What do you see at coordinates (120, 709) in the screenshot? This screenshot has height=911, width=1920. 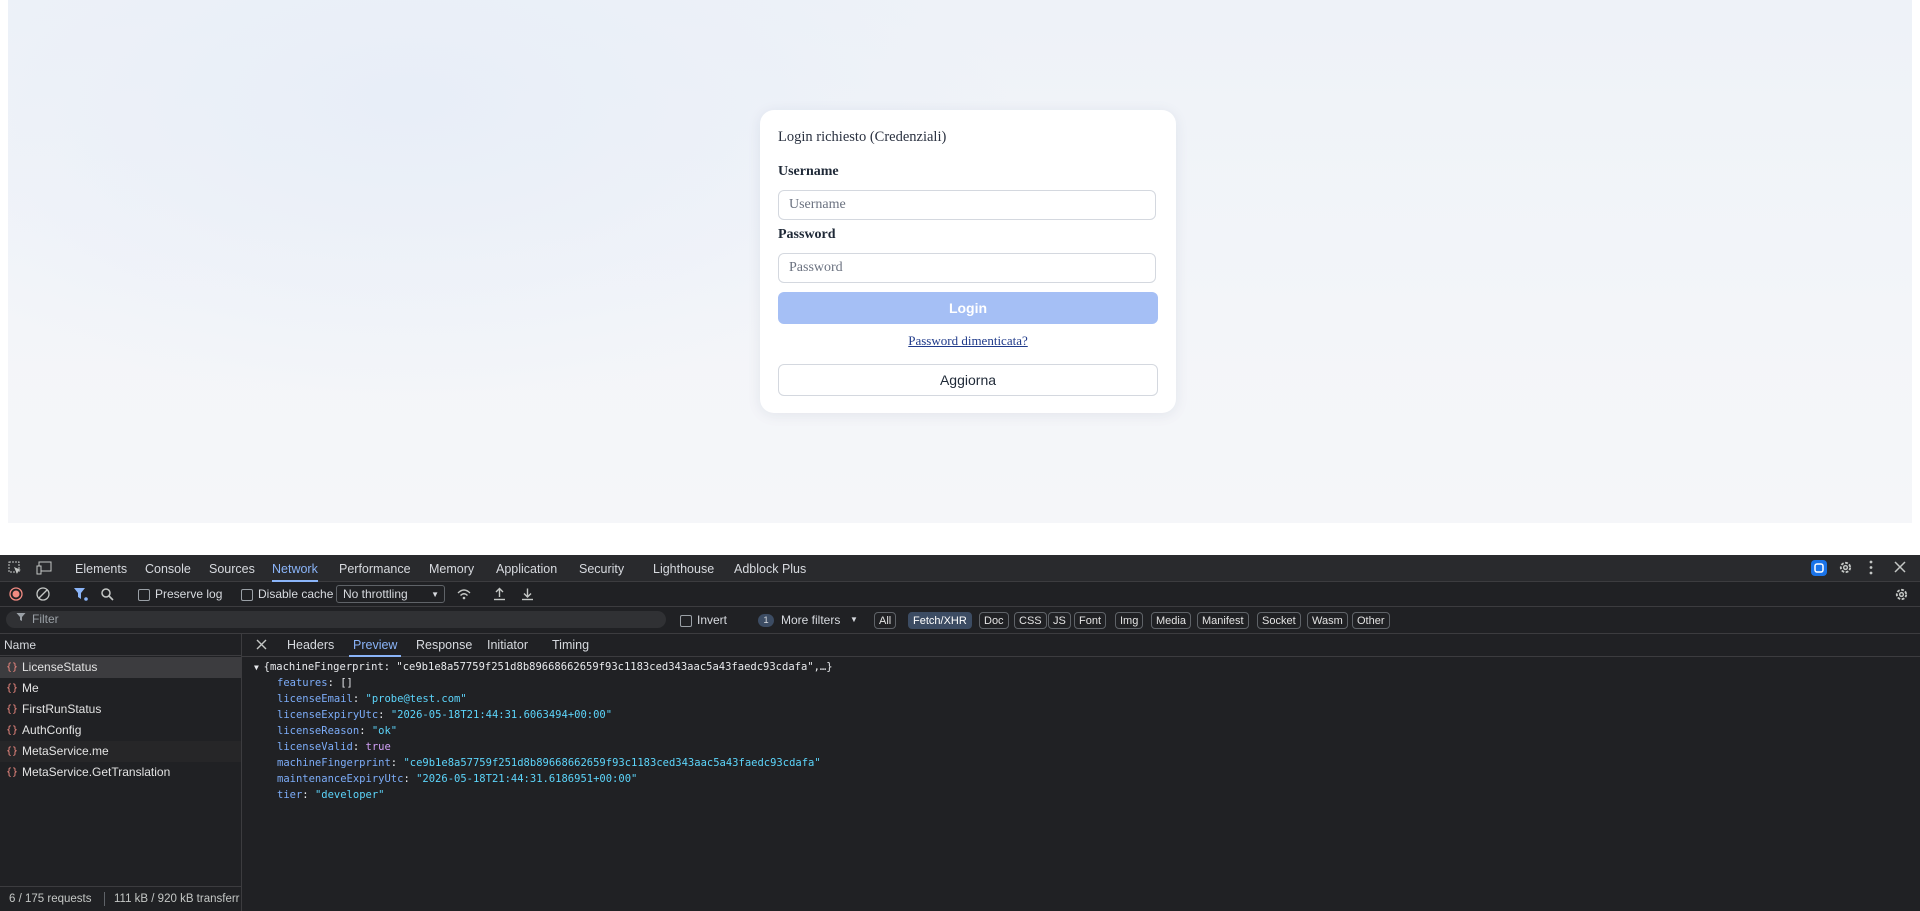 I see `request-row: {} FirstRunStatus` at bounding box center [120, 709].